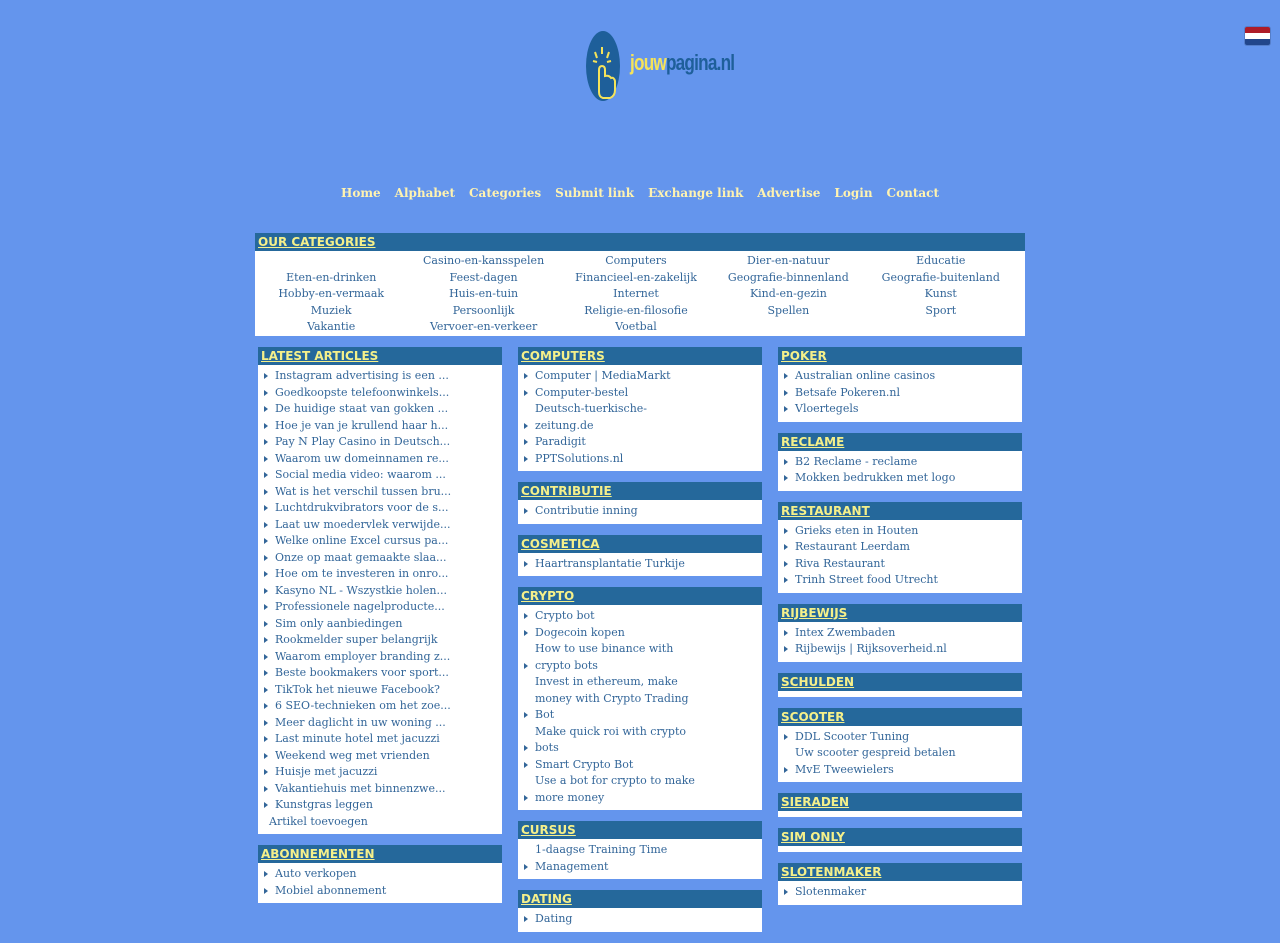 This screenshot has height=943, width=1280. Describe the element at coordinates (610, 563) in the screenshot. I see `link-text: Haartransplantatie Turkije` at that location.